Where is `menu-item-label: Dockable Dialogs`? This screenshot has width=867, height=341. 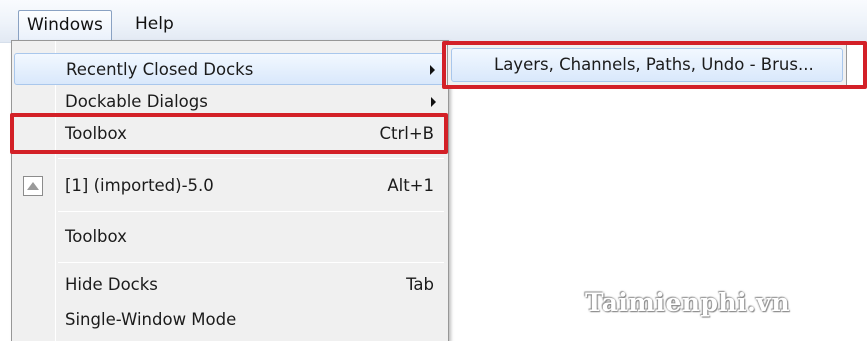
menu-item-label: Dockable Dialogs is located at coordinates (136, 101).